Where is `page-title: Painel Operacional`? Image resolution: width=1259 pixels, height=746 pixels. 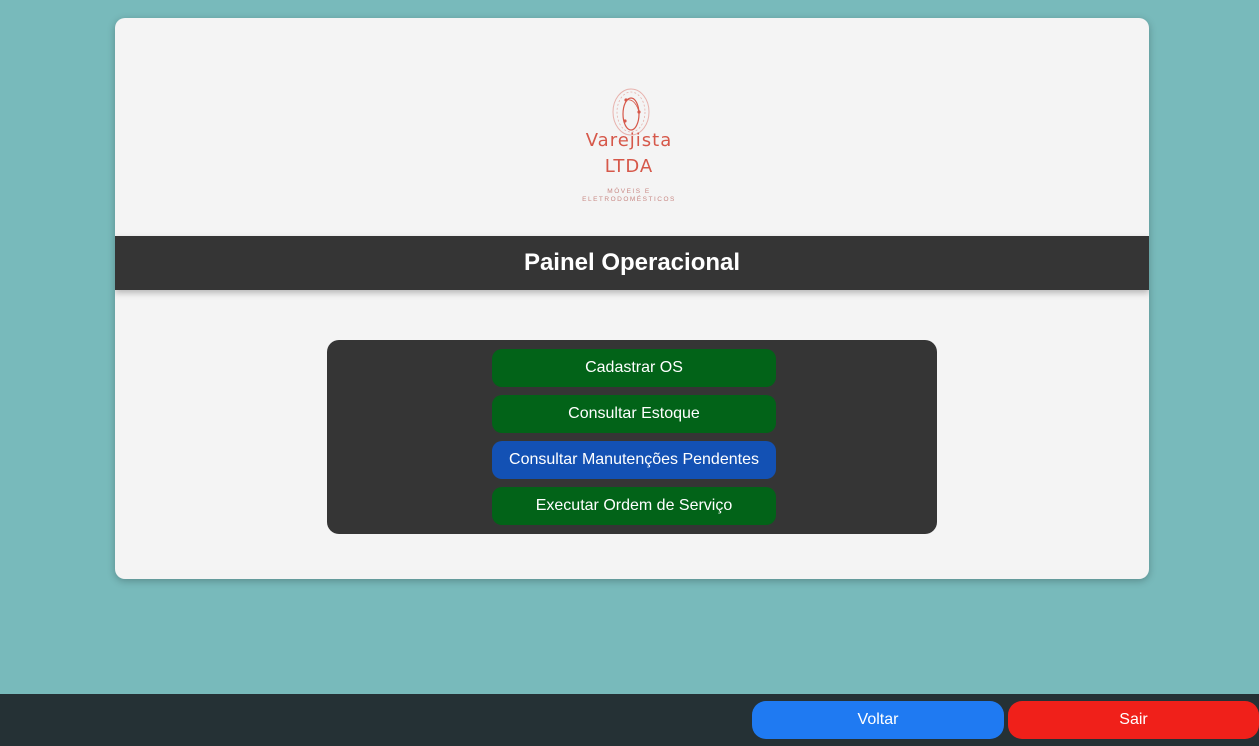 page-title: Painel Operacional is located at coordinates (632, 262).